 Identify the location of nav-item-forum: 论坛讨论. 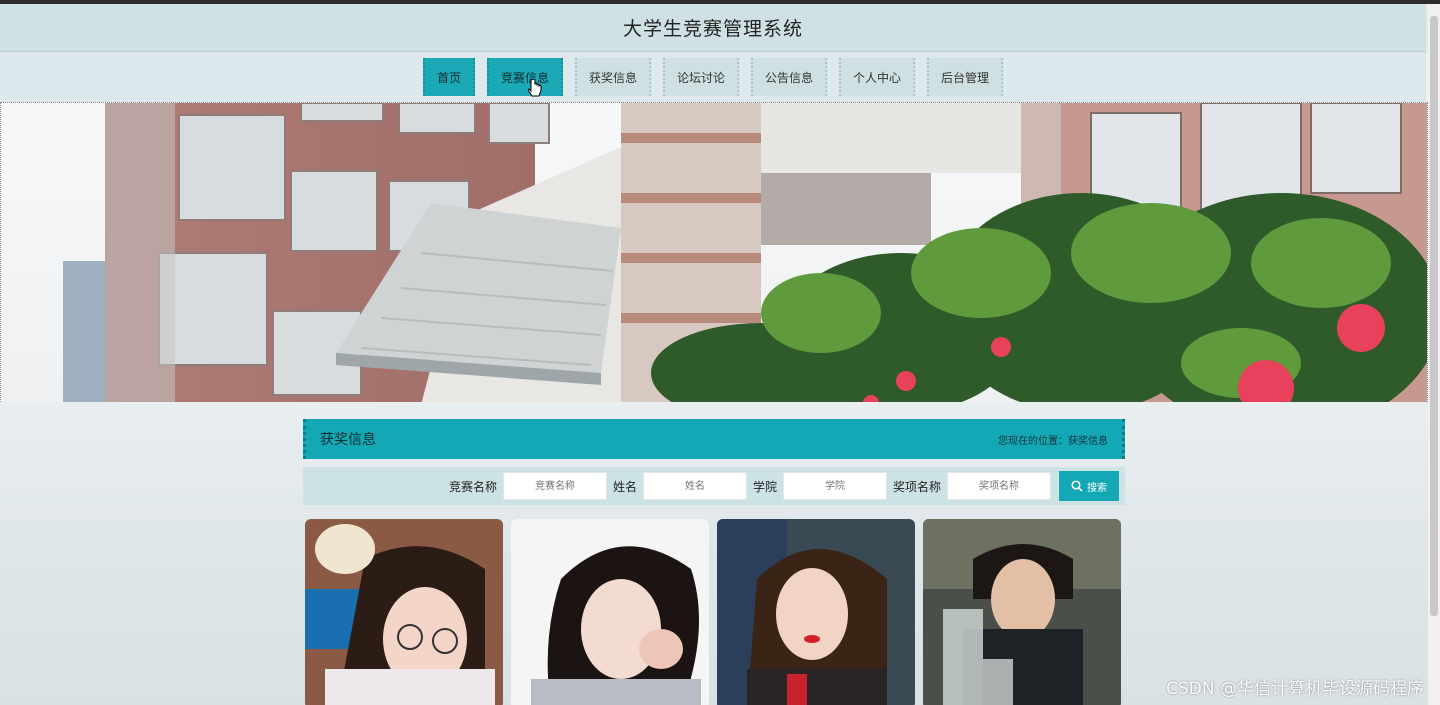
(700, 77).